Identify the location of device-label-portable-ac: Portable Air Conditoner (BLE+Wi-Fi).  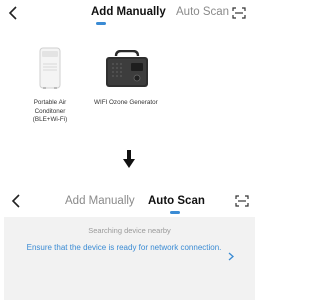
(50, 111).